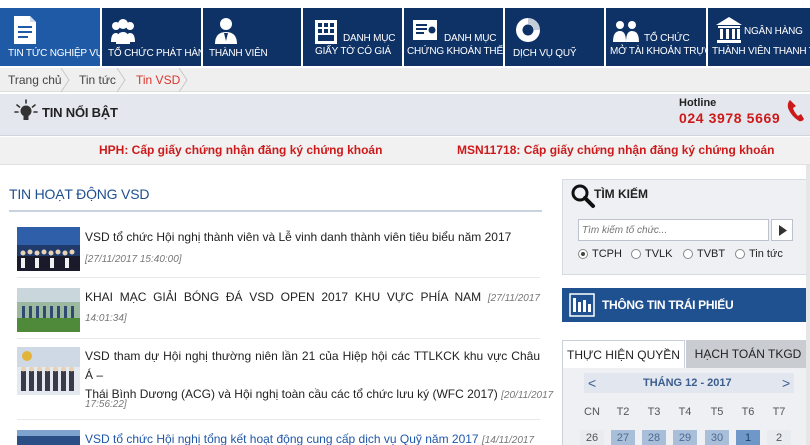 This screenshot has width=810, height=445. What do you see at coordinates (626, 31) in the screenshot?
I see `team-icon` at bounding box center [626, 31].